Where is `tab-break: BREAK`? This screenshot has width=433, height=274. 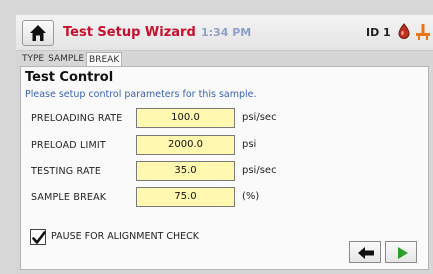
tab-break: BREAK is located at coordinates (104, 59).